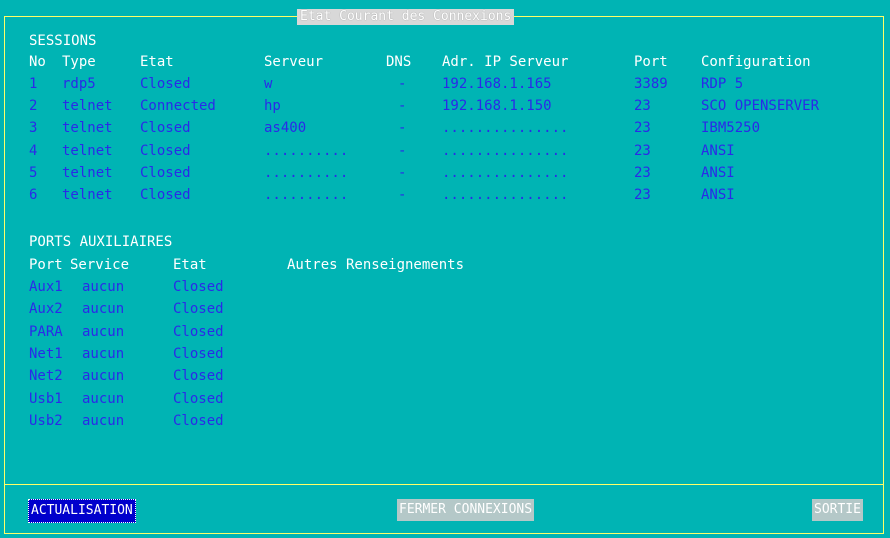  I want to click on session-cell-serveur: as400, so click(285, 128).